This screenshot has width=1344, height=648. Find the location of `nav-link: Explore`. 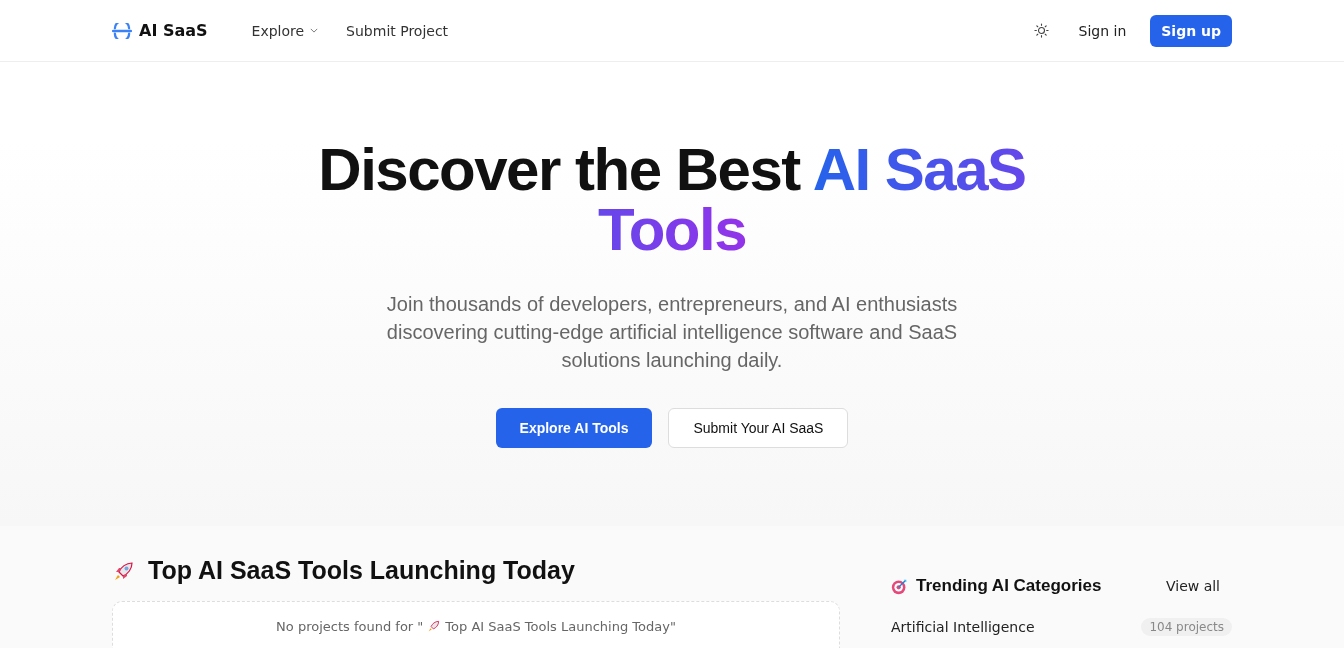

nav-link: Explore is located at coordinates (285, 30).